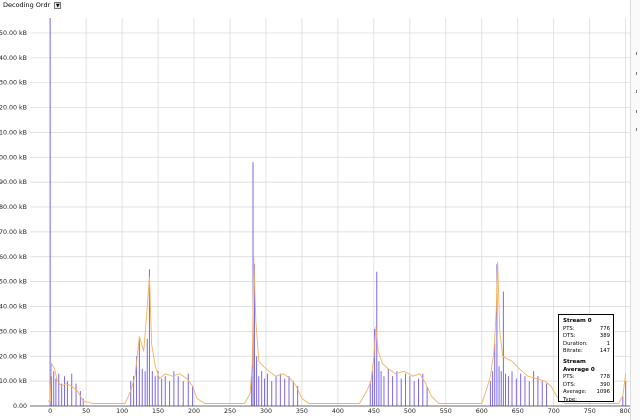  What do you see at coordinates (569, 328) in the screenshot?
I see `stream-pts-label: PTS:` at bounding box center [569, 328].